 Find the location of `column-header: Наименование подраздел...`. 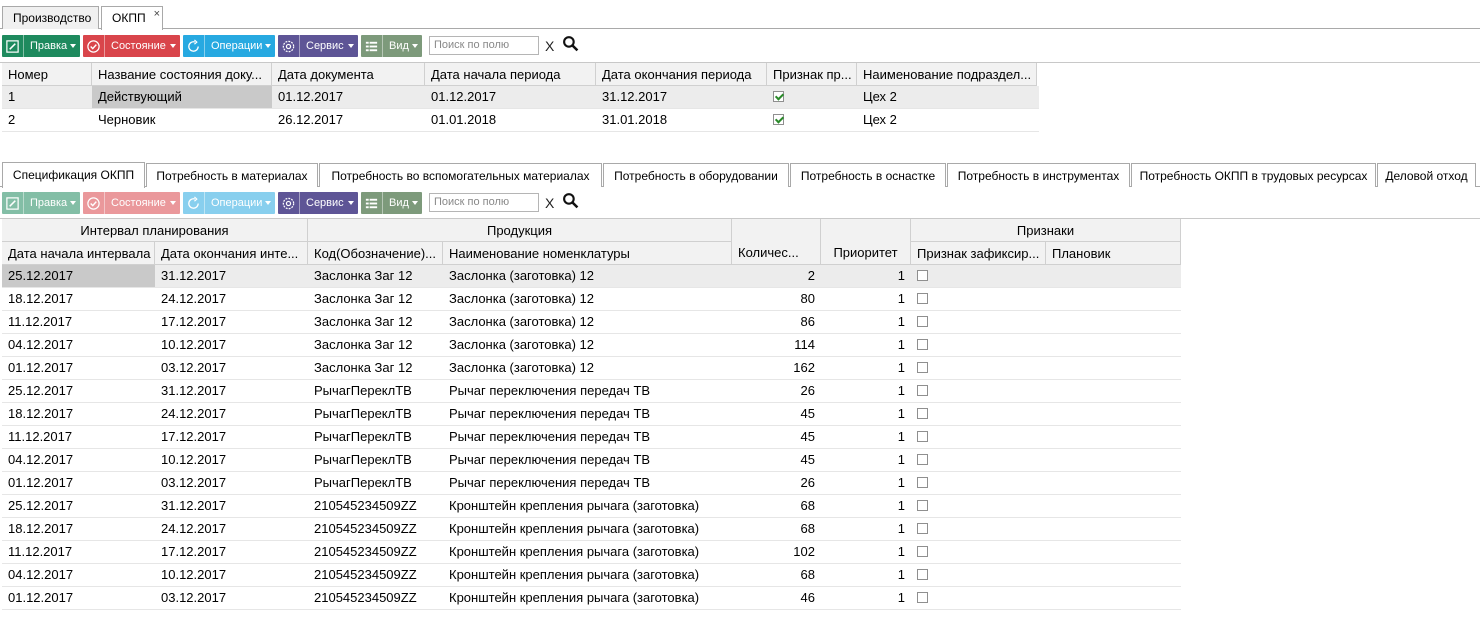

column-header: Наименование подраздел... is located at coordinates (947, 74).